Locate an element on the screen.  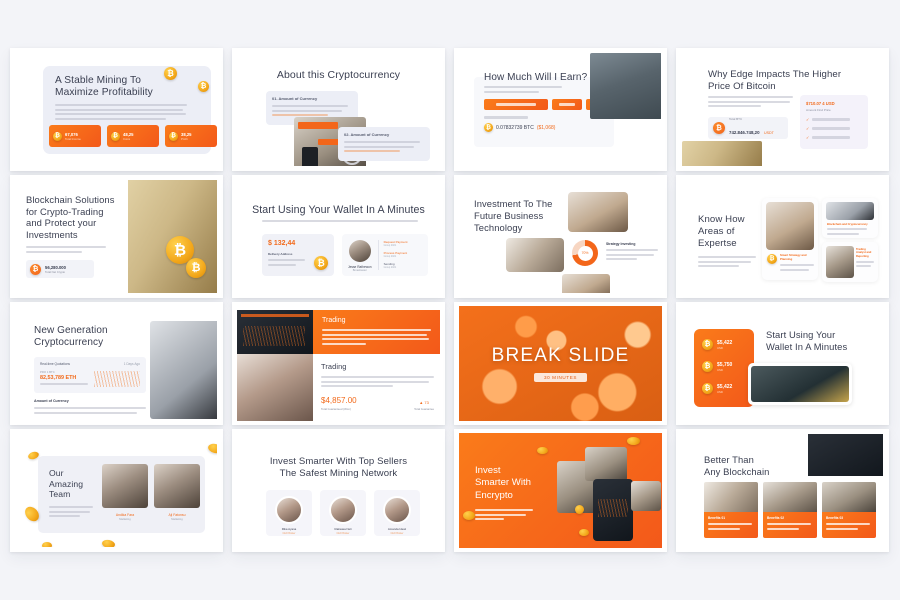
stat-card: ₿ 67,076 Total Income is located at coordinates (75, 136).